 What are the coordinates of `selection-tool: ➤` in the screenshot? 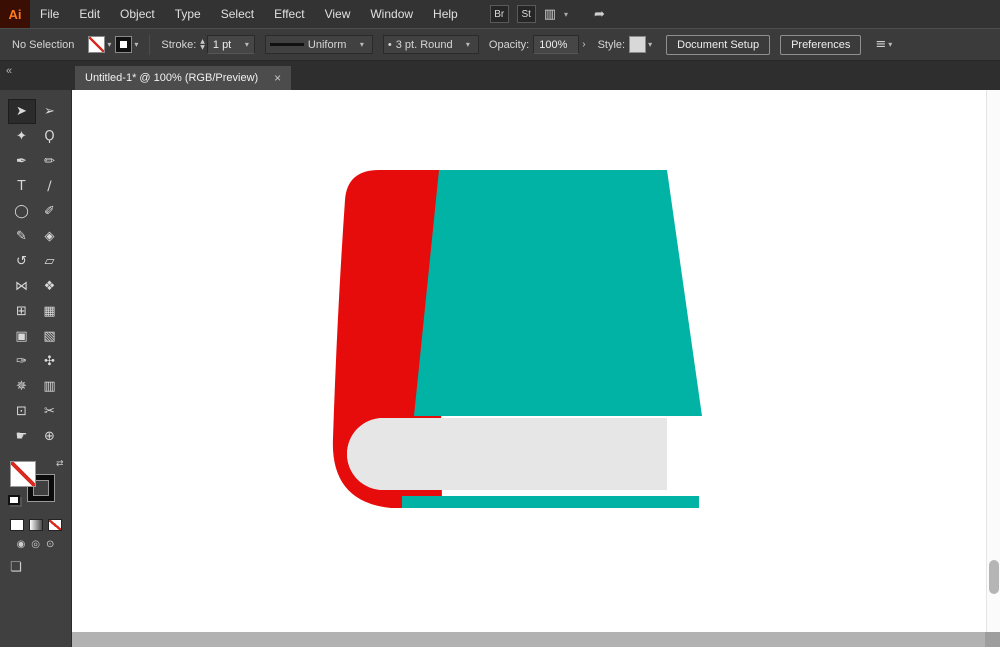 It's located at (21, 111).